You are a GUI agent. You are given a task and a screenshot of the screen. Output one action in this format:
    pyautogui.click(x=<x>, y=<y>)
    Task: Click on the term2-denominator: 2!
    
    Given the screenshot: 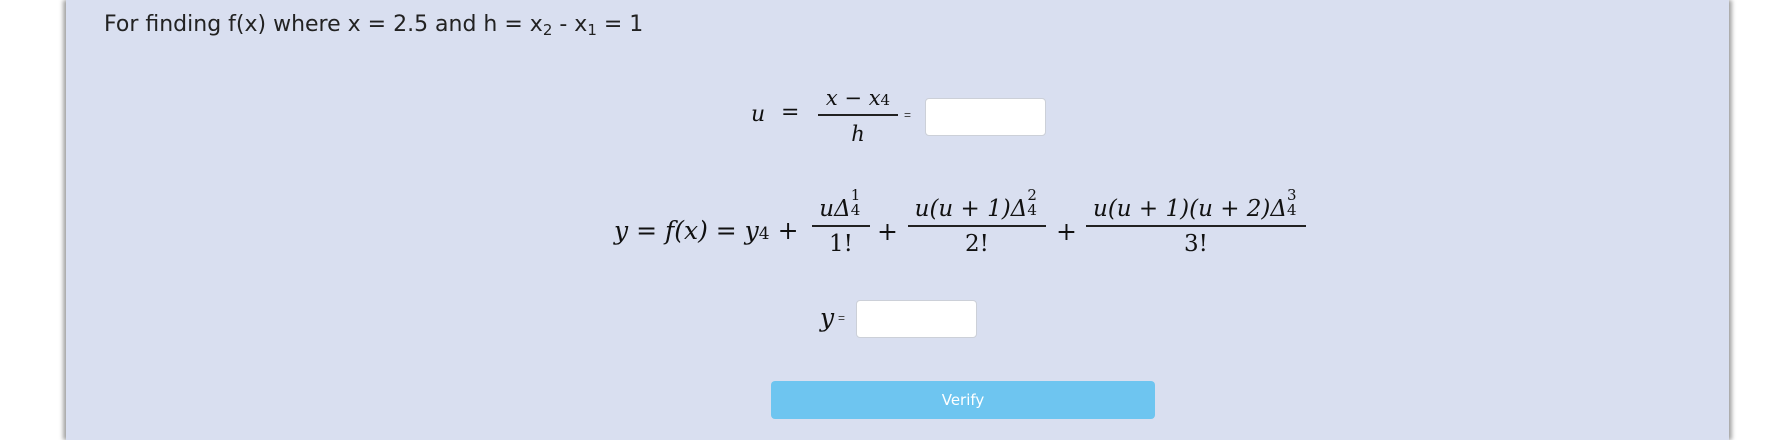 What is the action you would take?
    pyautogui.click(x=977, y=243)
    